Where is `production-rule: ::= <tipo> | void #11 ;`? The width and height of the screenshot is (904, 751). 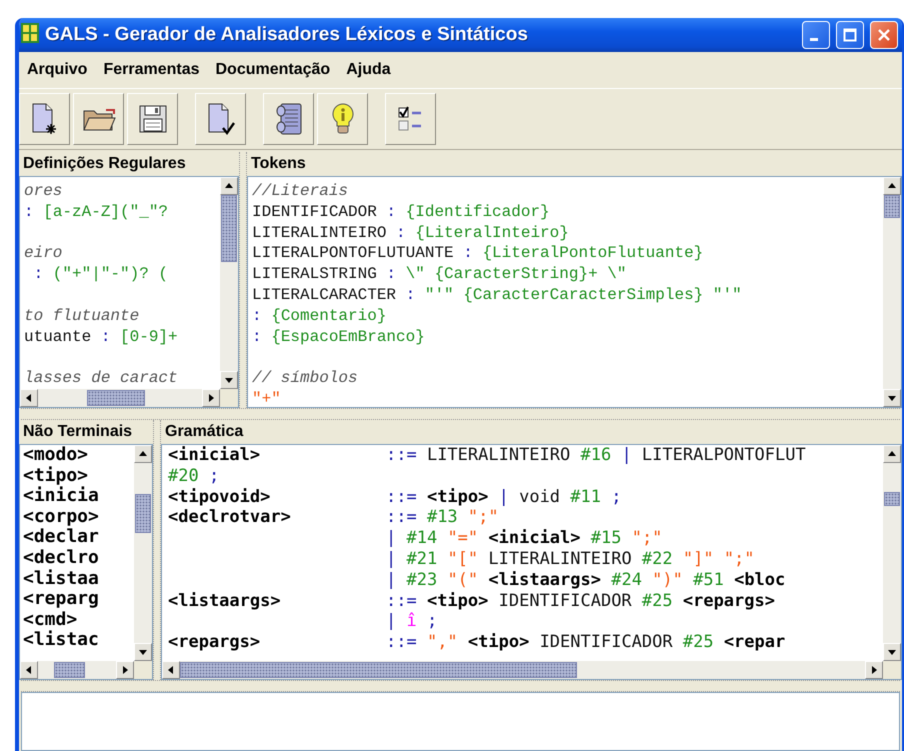
production-rule: ::= <tipo> | void #11 ; is located at coordinates (504, 497).